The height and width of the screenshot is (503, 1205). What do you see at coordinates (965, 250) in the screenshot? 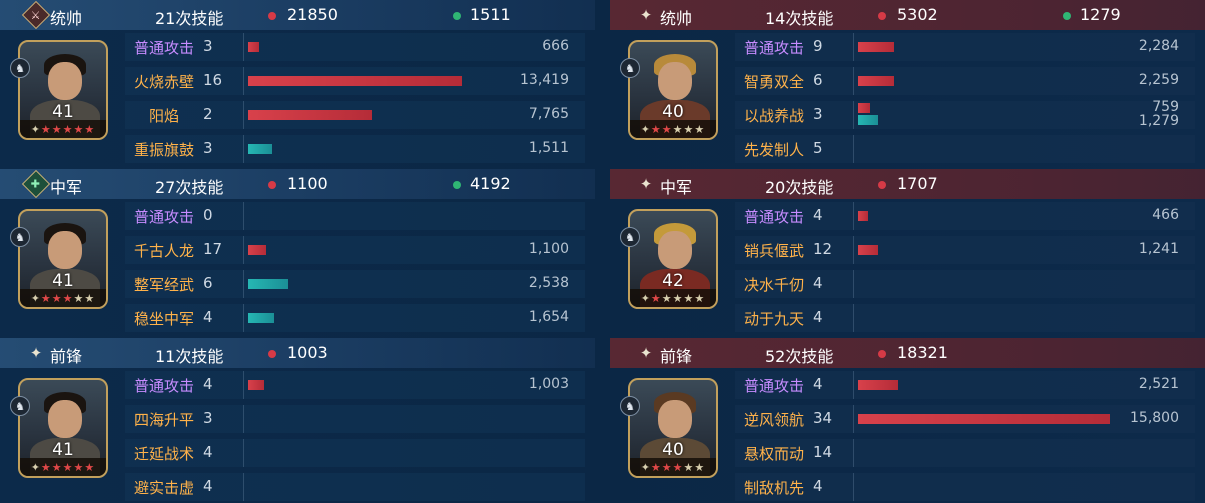
I see `skill-row: 销兵偃武 12 1,241` at bounding box center [965, 250].